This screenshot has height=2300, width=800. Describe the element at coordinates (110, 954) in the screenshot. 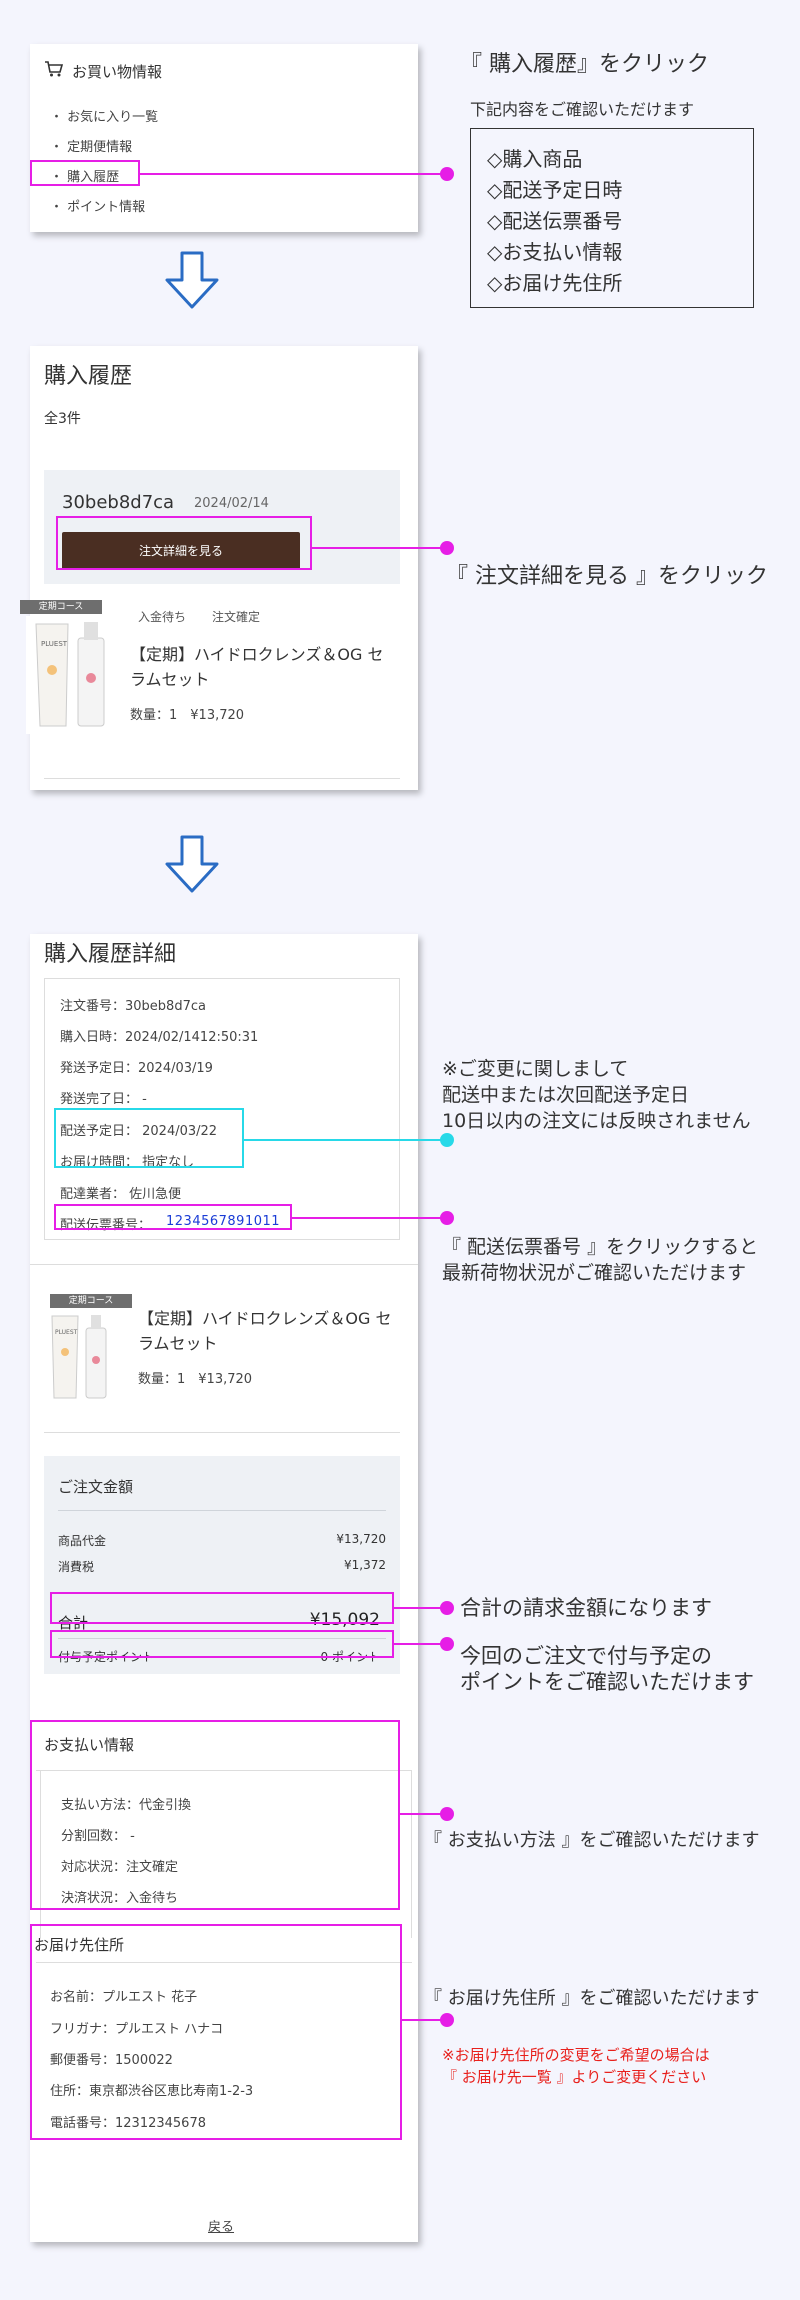

I see `page-title: 購入履歴詳細` at that location.